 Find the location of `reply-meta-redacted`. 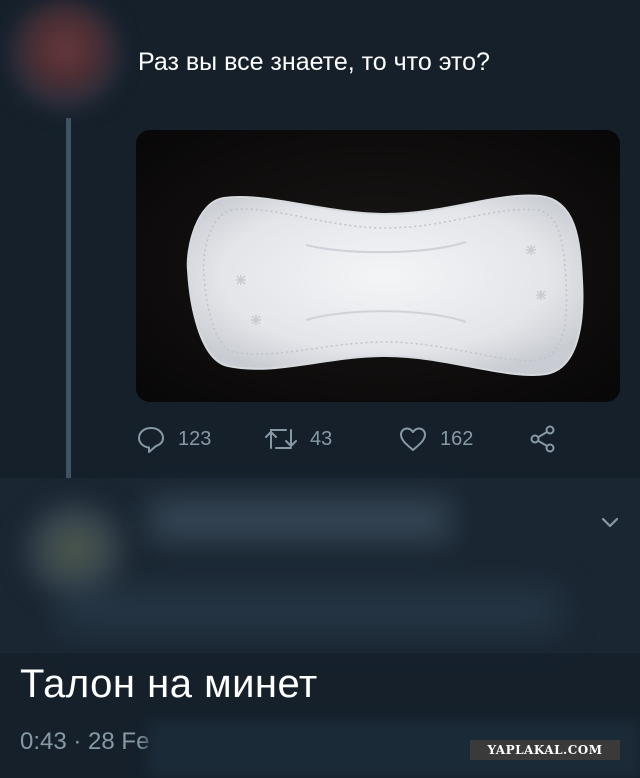

reply-meta-redacted is located at coordinates (310, 610).